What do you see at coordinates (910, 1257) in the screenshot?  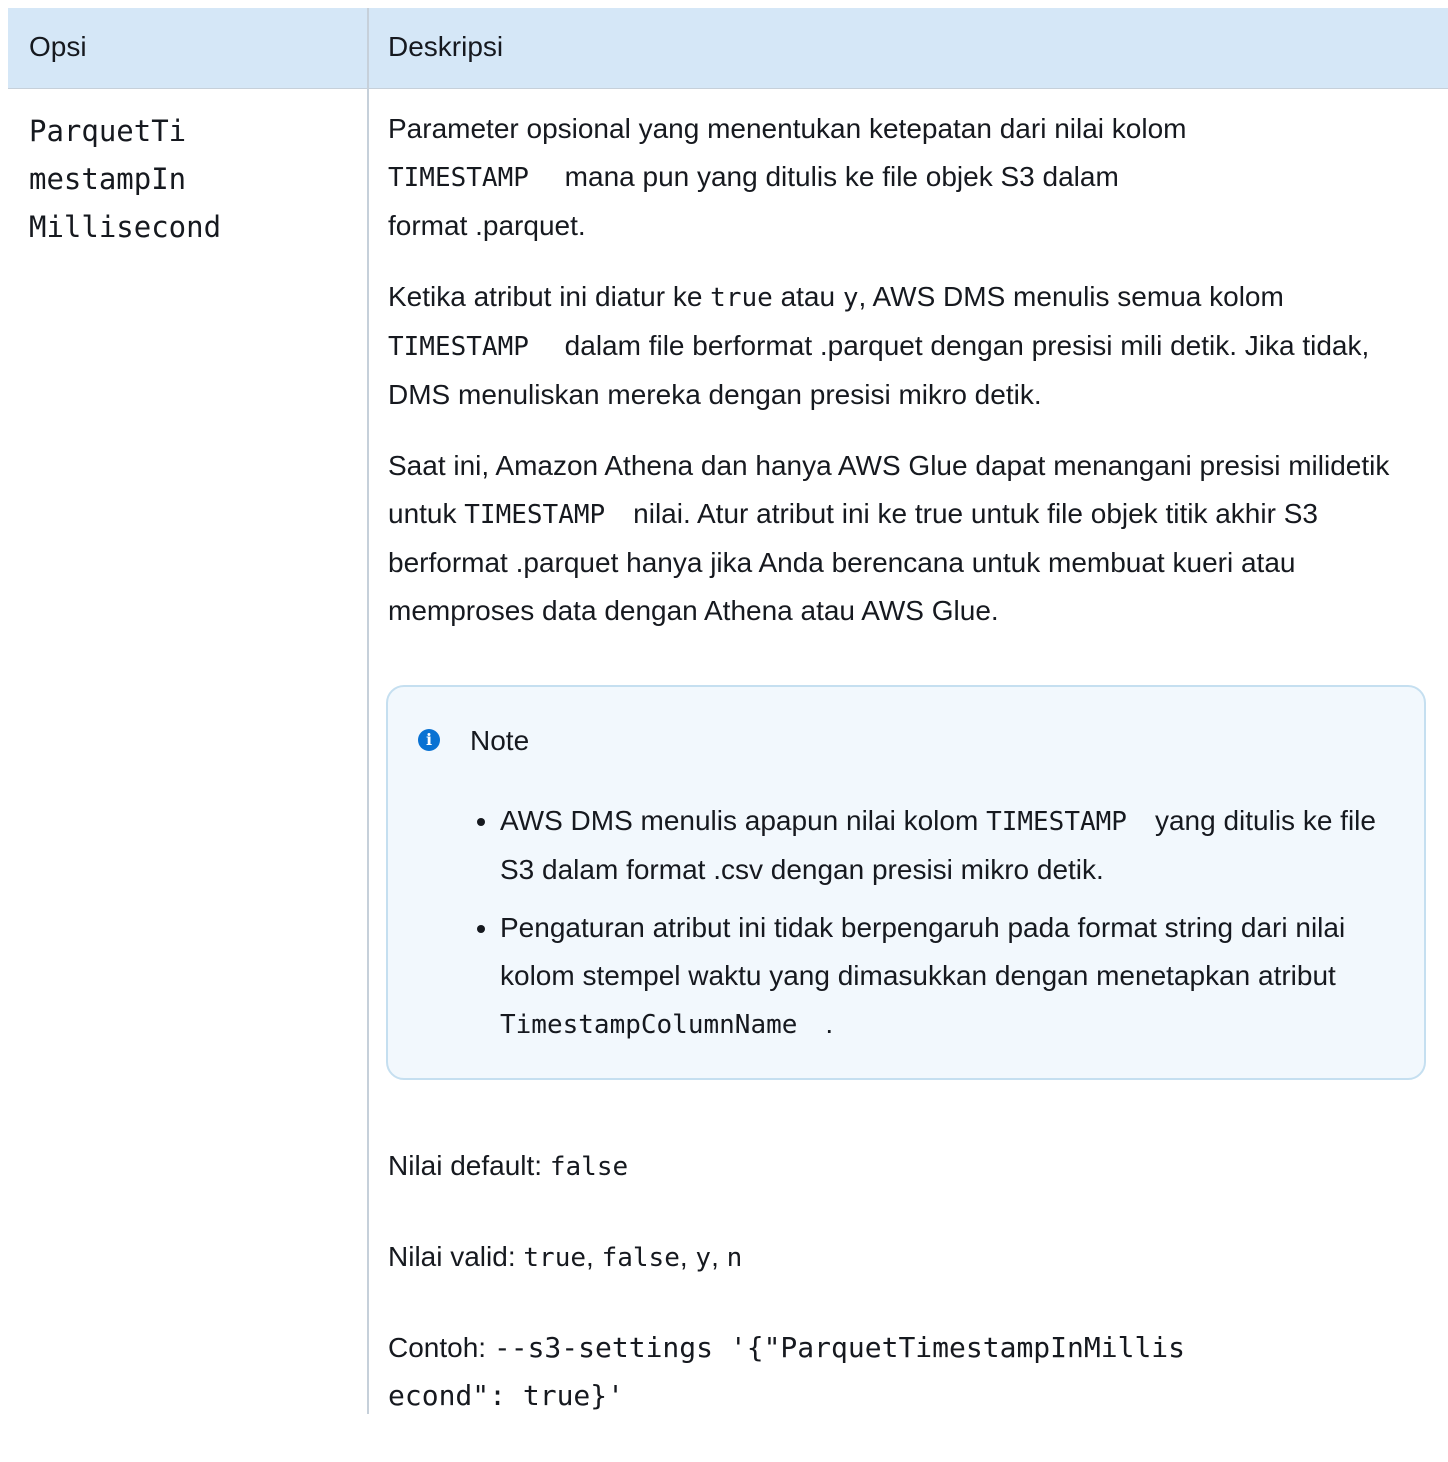 I see `valid-values-line: Nilai valid: true, false, y, n` at bounding box center [910, 1257].